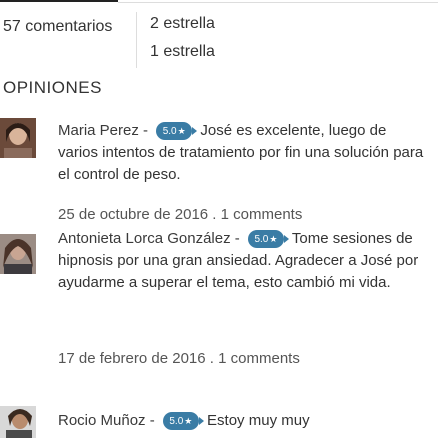  What do you see at coordinates (106, 420) in the screenshot?
I see `review-author: Rocio Muñoz -` at bounding box center [106, 420].